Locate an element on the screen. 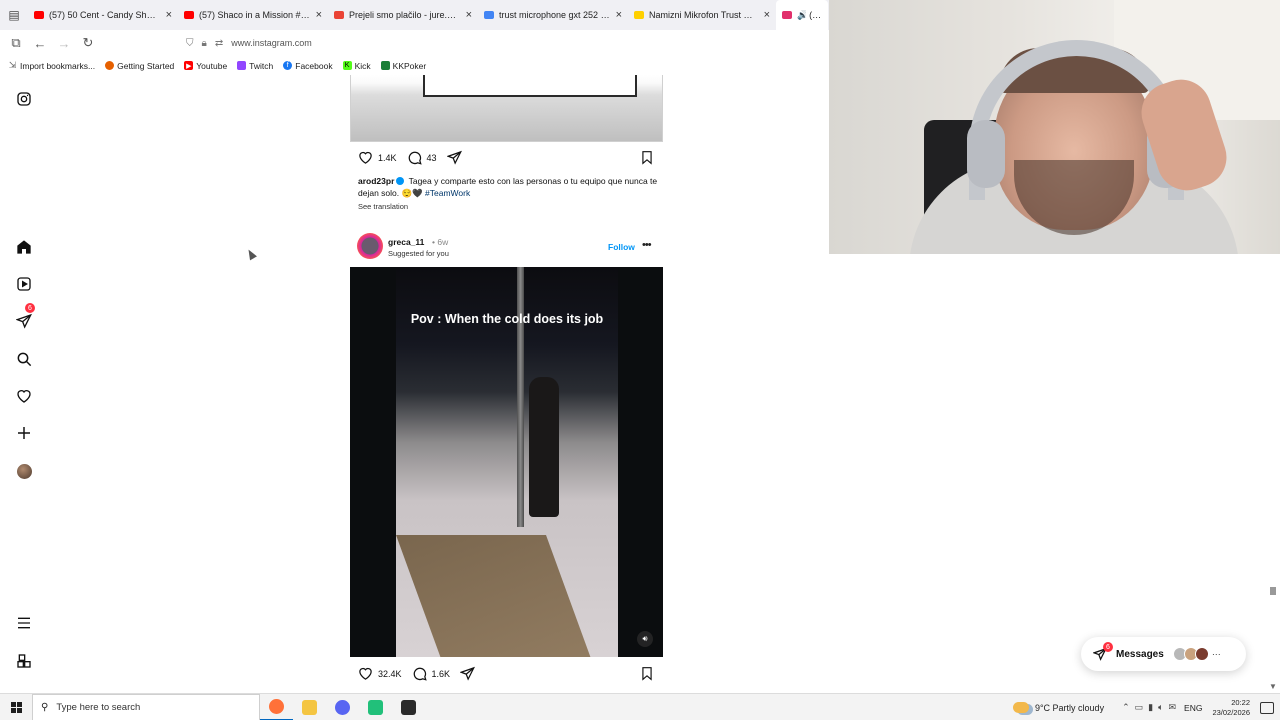 This screenshot has width=1280, height=720. notifications-icon is located at coordinates (1267, 707).